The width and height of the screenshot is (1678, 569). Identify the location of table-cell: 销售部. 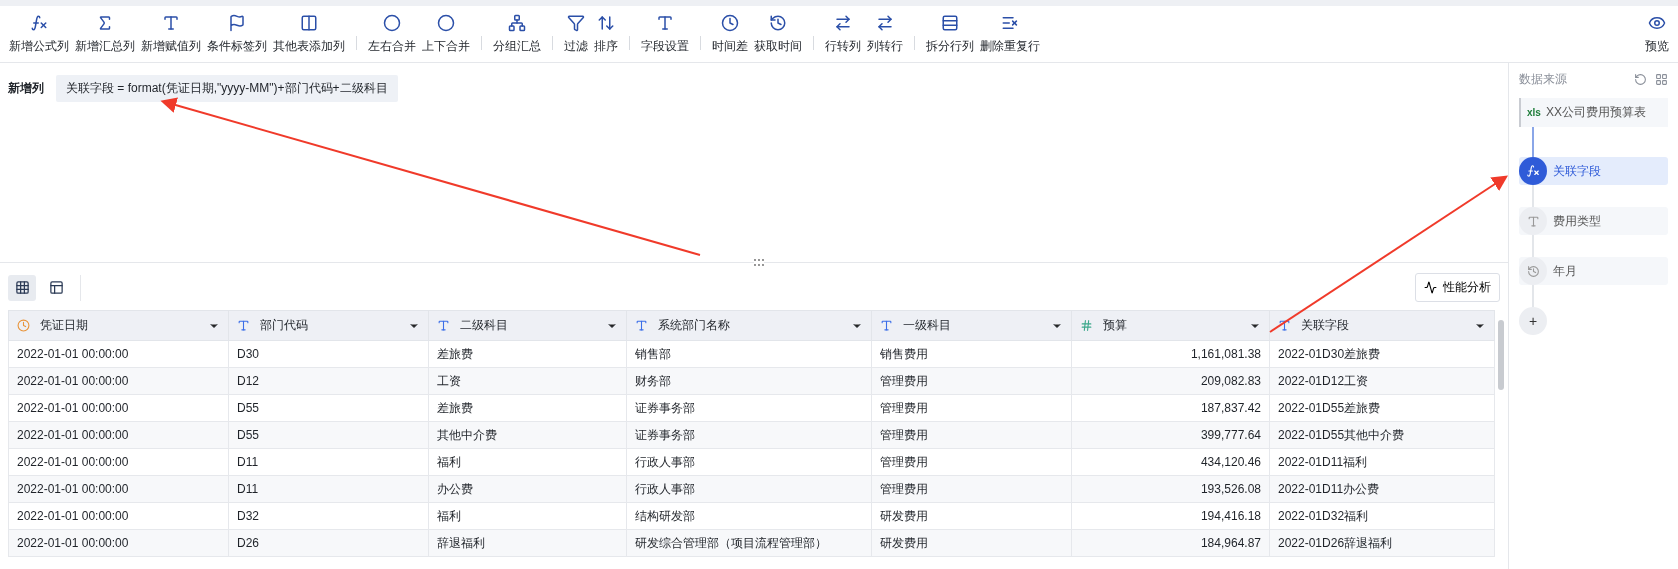
(749, 354).